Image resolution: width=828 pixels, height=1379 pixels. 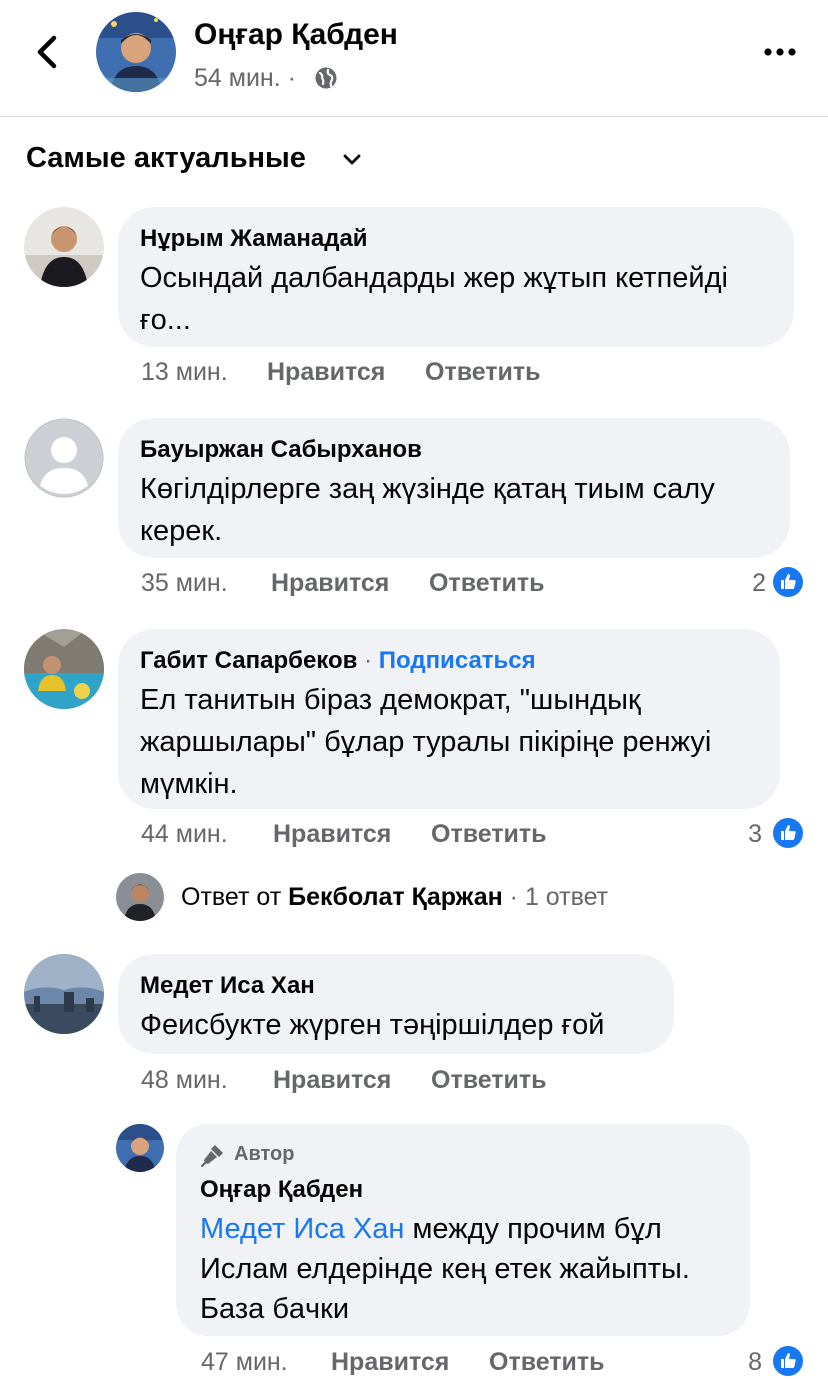 What do you see at coordinates (414, 58) in the screenshot?
I see `post-header: Оңғар Қабден 54 мин. ·` at bounding box center [414, 58].